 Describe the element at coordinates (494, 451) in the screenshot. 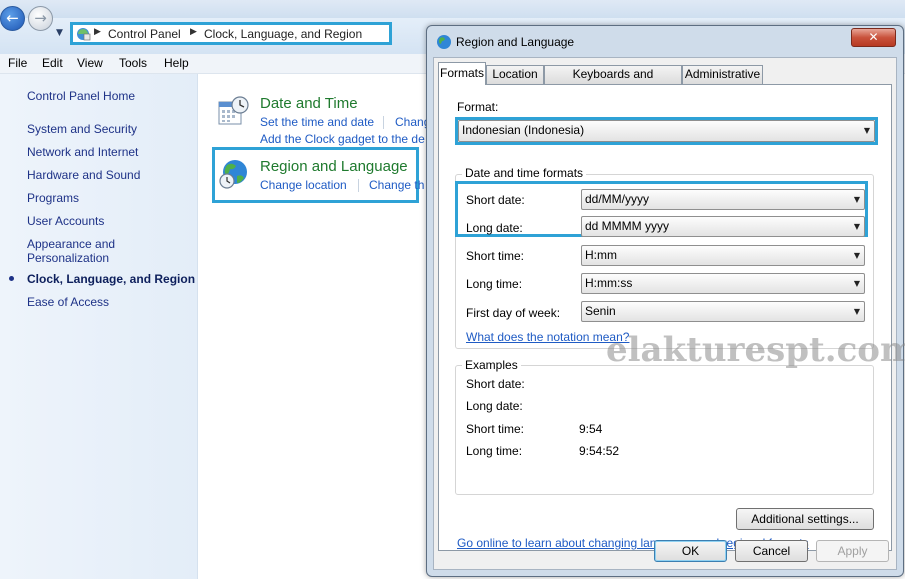

I see `example-long-time-label: Long time:` at that location.